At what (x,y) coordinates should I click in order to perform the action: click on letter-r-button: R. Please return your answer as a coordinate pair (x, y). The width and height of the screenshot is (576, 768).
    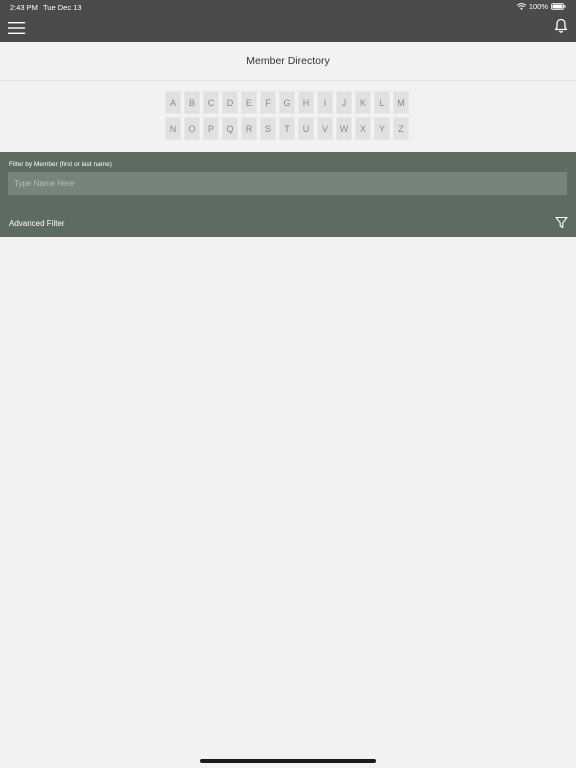
    Looking at the image, I should click on (249, 128).